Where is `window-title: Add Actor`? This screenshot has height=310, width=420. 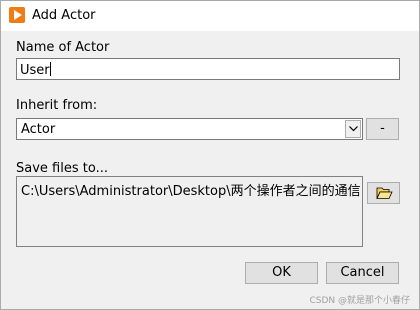
window-title: Add Actor is located at coordinates (64, 15).